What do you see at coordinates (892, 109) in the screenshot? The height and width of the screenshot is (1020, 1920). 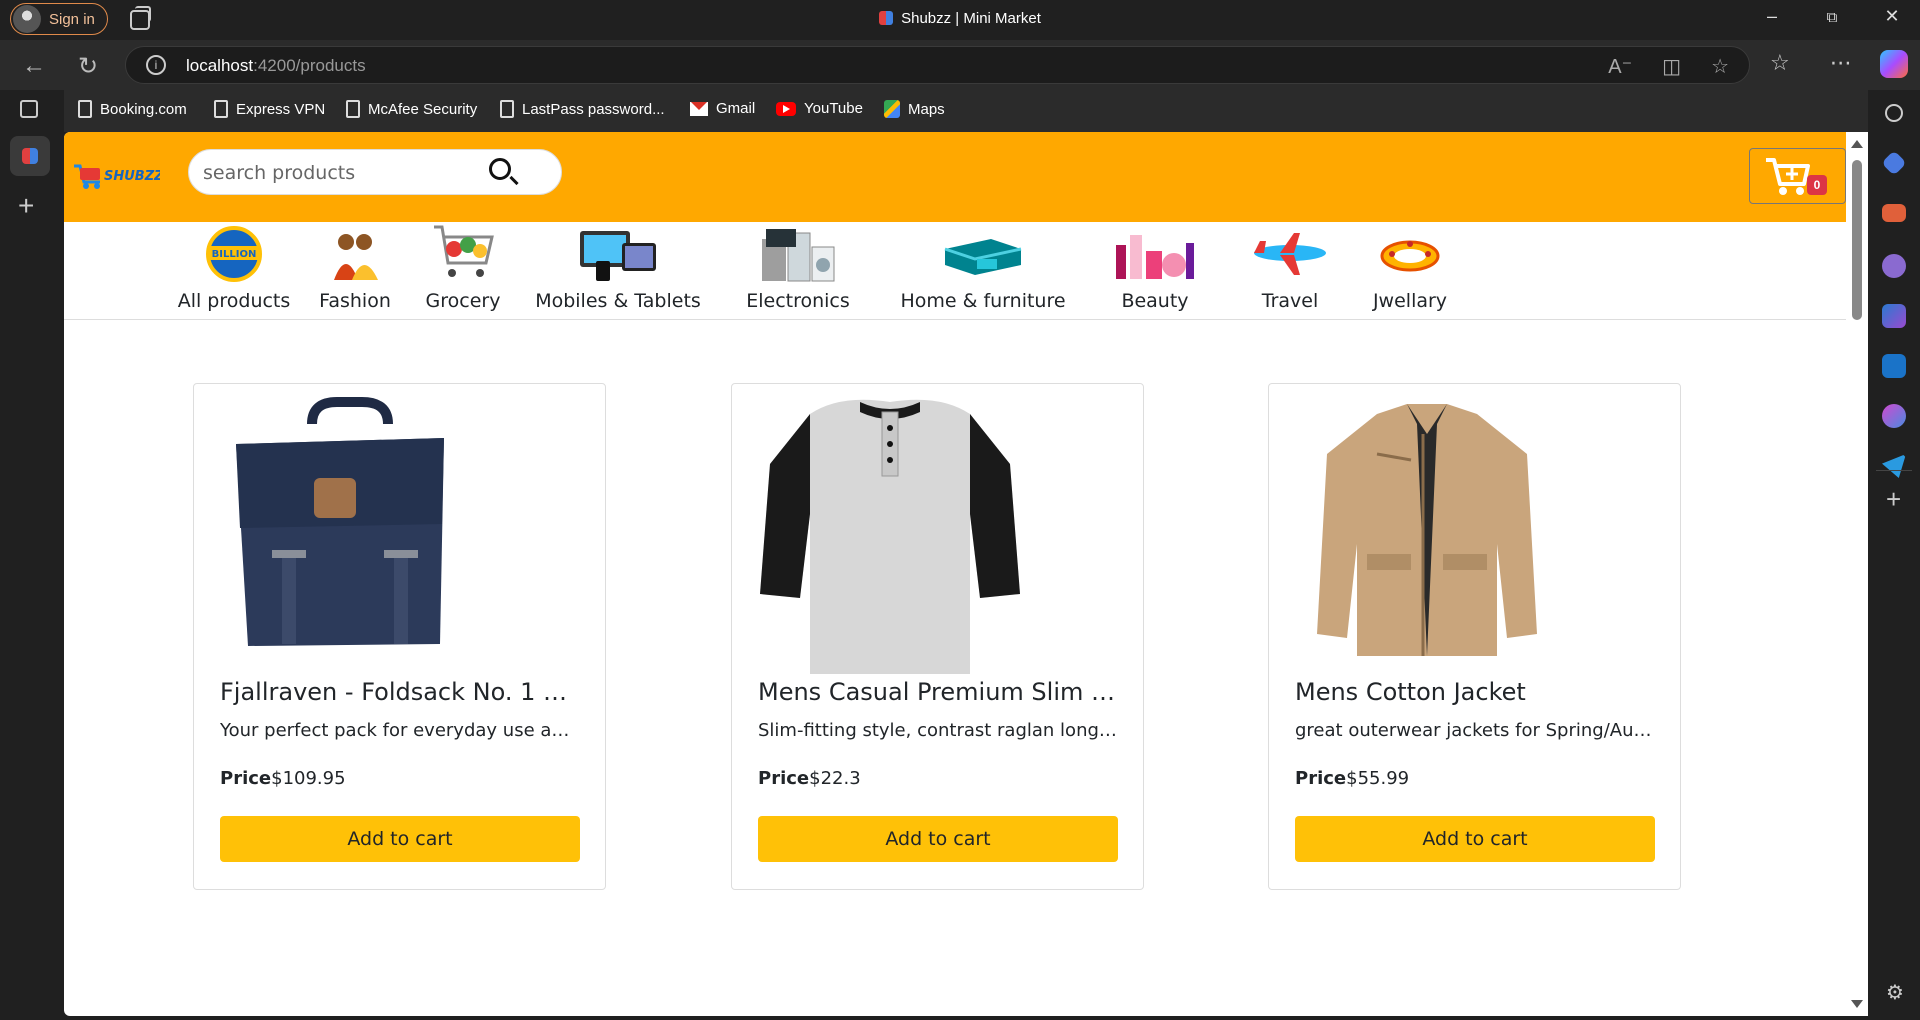 I see `maps-icon` at bounding box center [892, 109].